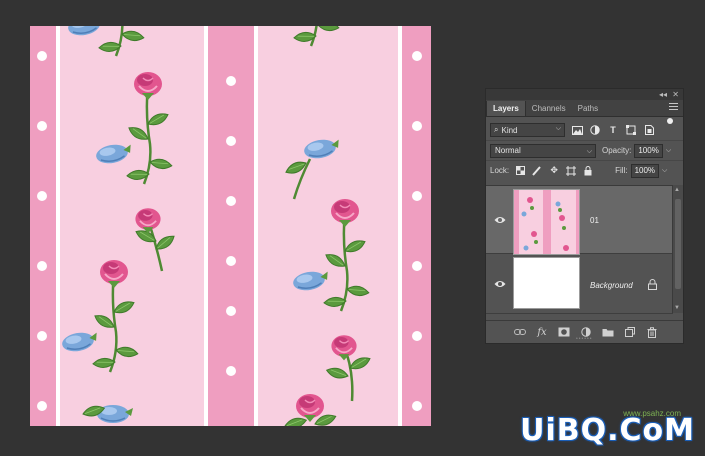  What do you see at coordinates (508, 150) in the screenshot?
I see `blend-mode-value: Normal` at bounding box center [508, 150].